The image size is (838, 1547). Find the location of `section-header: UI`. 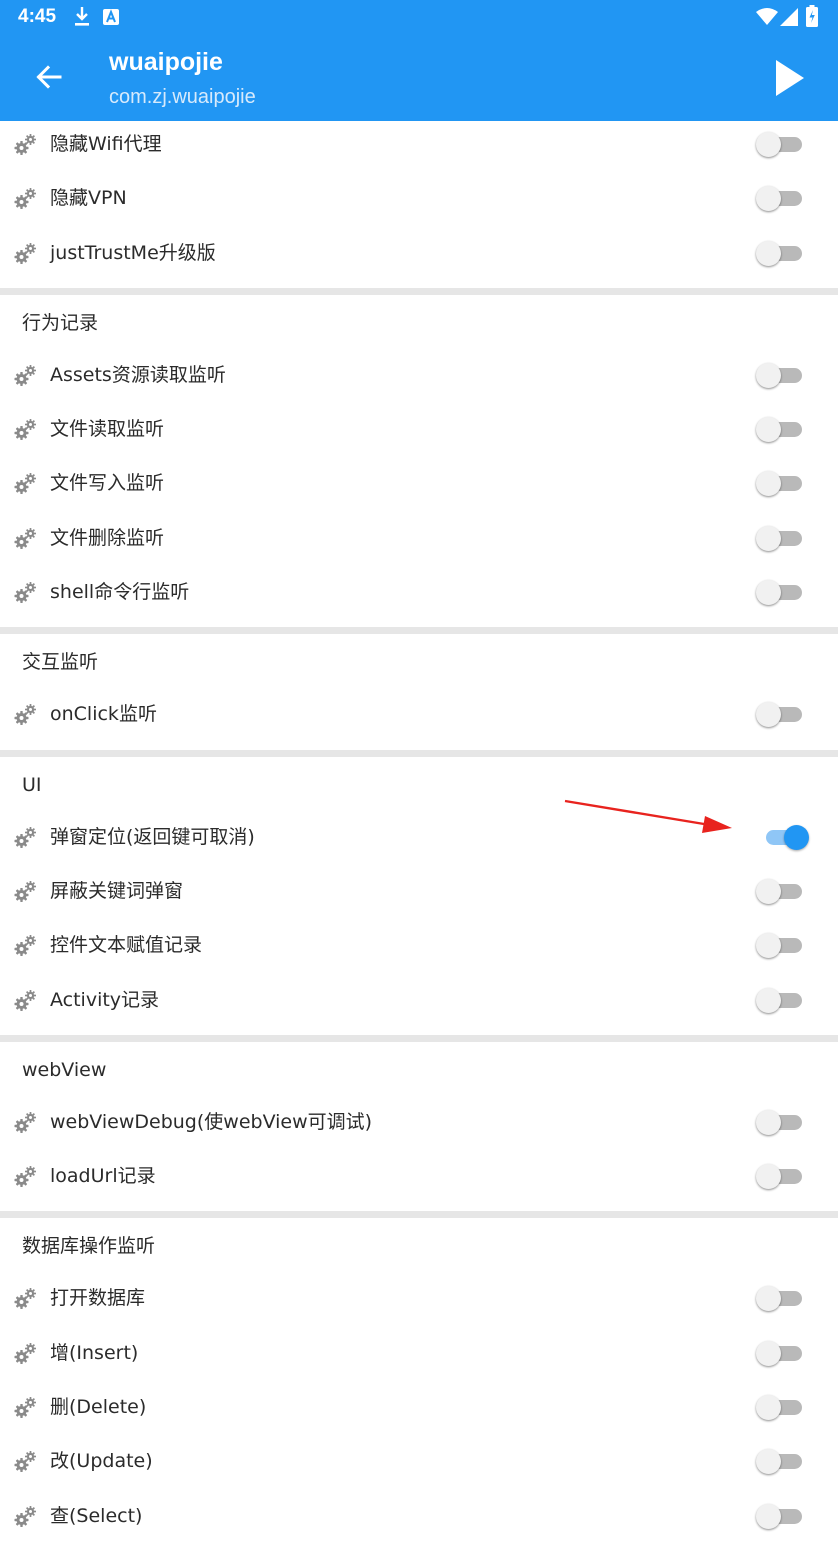

section-header: UI is located at coordinates (32, 784).